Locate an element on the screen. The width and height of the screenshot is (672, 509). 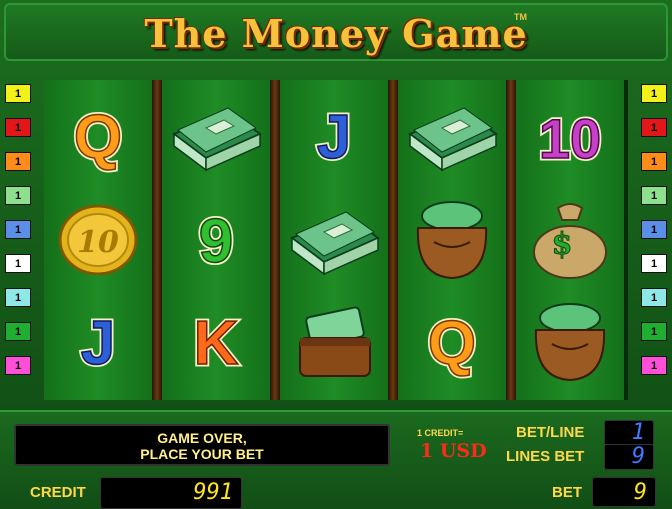
game-title: The Money Game is located at coordinates (336, 33).